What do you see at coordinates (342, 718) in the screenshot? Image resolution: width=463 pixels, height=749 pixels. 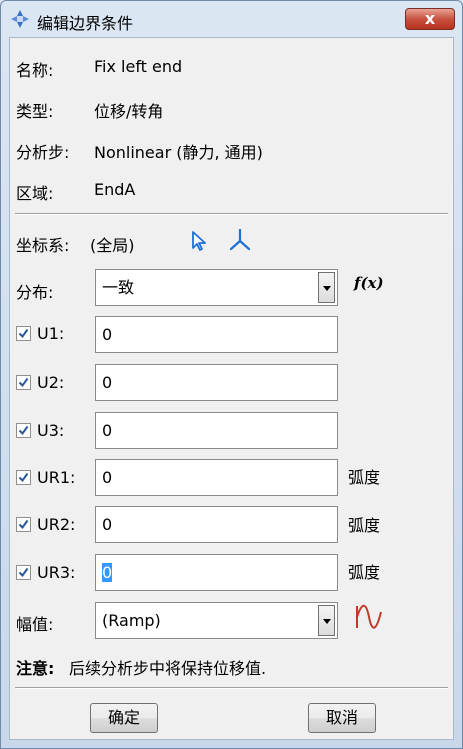 I see `cancel-button: 取消` at bounding box center [342, 718].